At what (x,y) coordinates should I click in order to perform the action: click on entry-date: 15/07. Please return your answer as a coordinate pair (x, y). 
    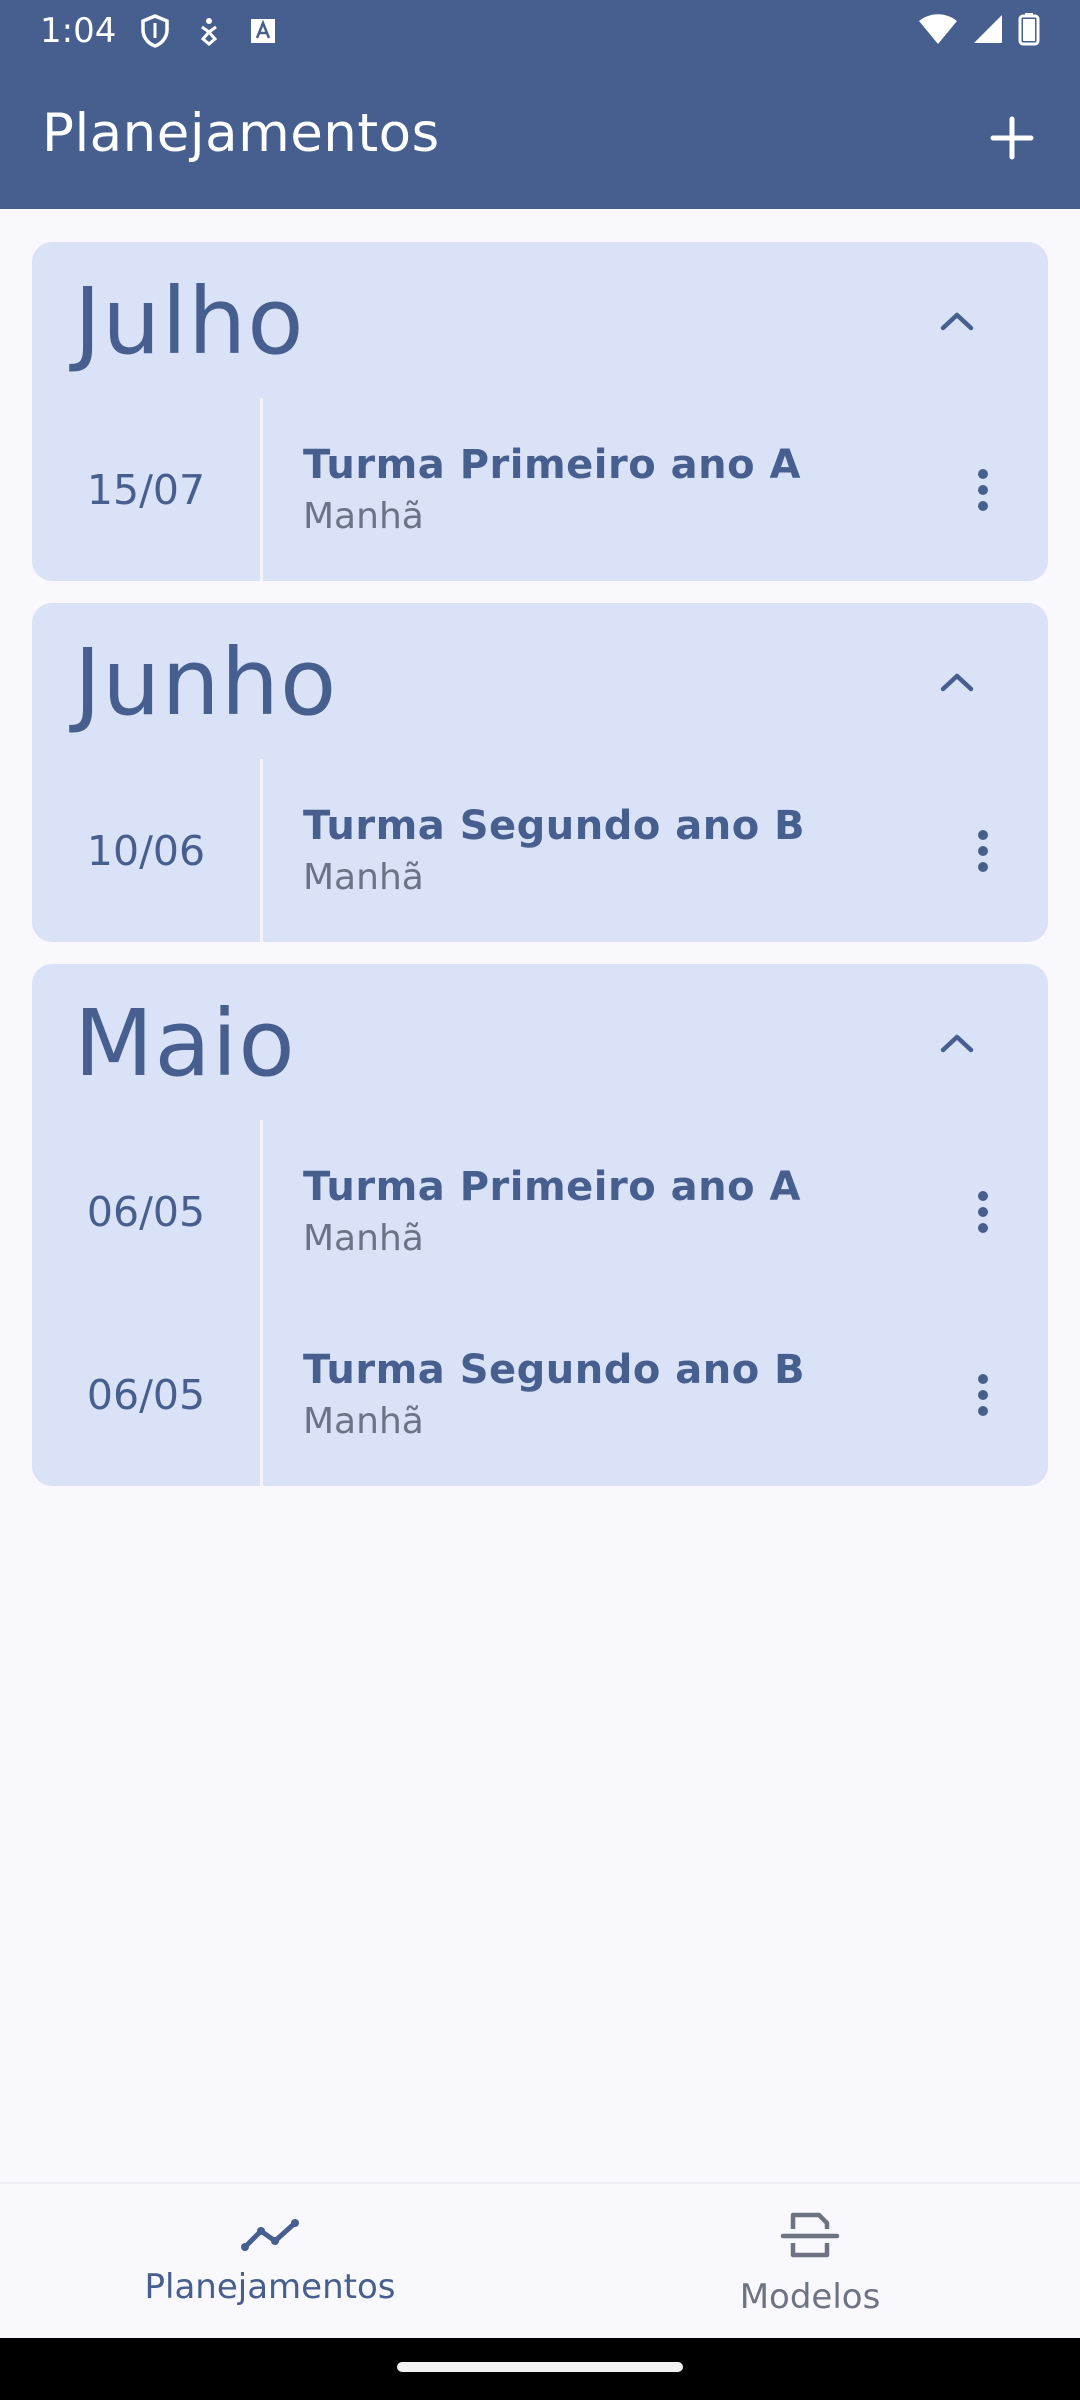
    Looking at the image, I should click on (147, 489).